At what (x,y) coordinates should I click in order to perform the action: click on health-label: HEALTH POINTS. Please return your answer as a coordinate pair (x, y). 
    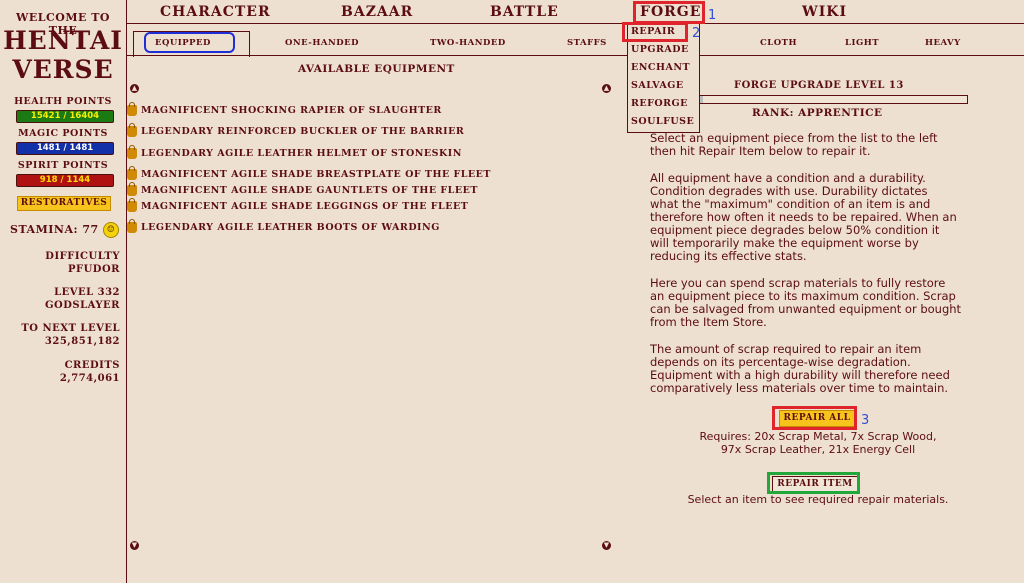
    Looking at the image, I should click on (63, 101).